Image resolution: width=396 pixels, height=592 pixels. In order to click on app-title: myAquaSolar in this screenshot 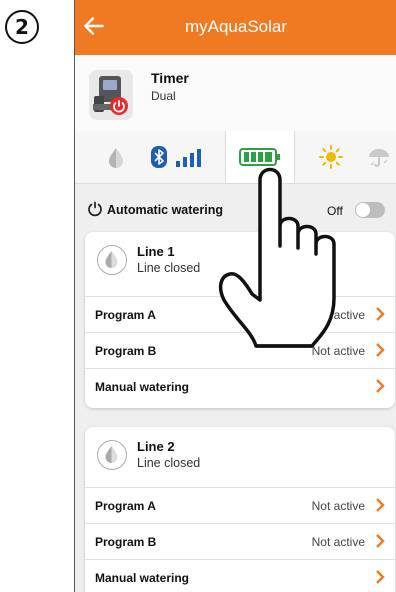, I will do `click(236, 26)`.